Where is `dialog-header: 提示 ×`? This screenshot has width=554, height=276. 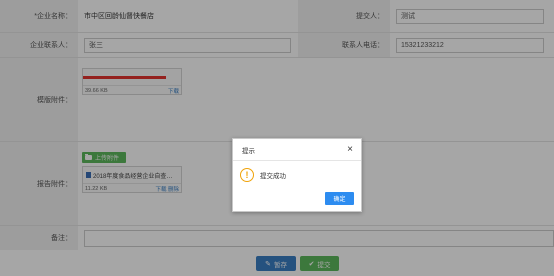
dialog-header: 提示 × is located at coordinates (297, 150).